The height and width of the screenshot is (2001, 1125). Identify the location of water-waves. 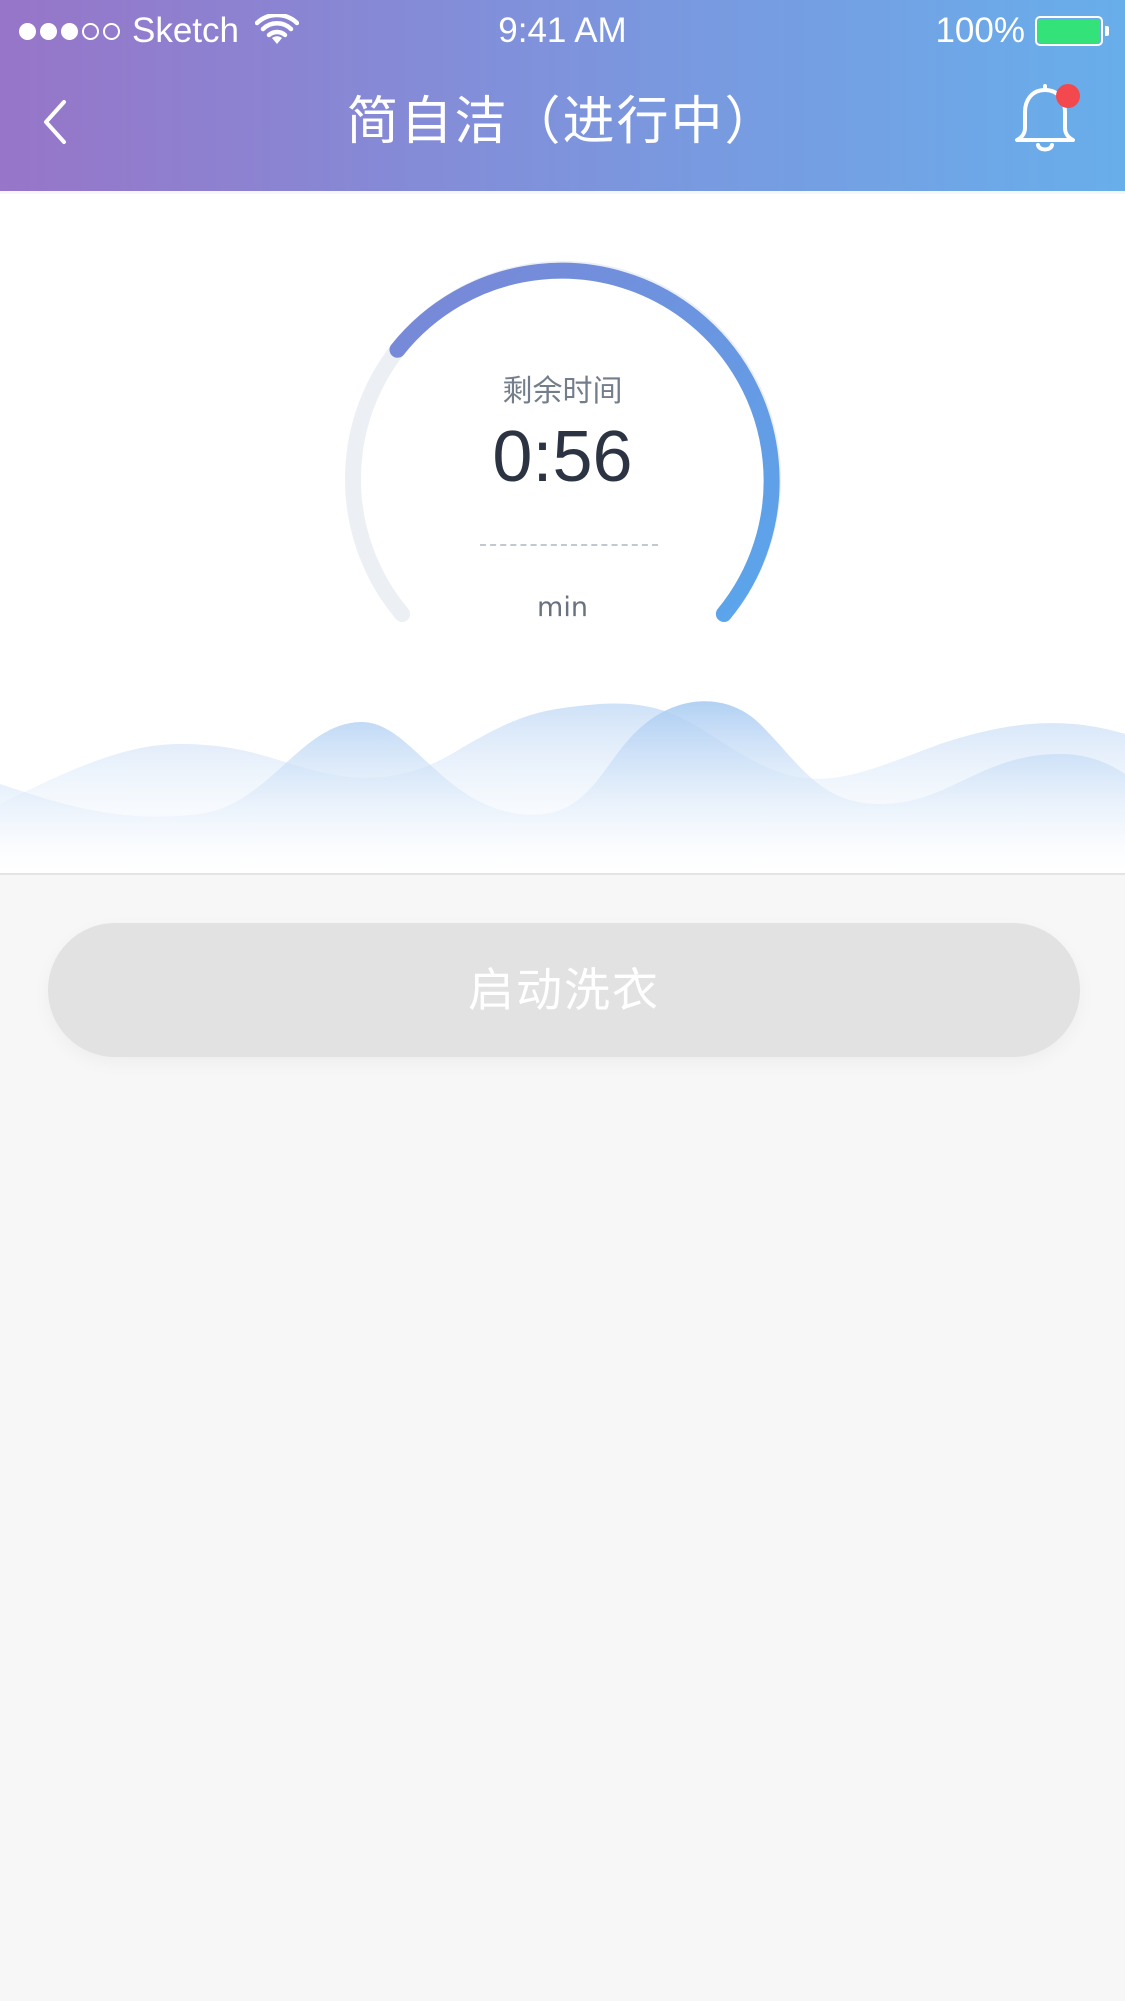
(562, 787).